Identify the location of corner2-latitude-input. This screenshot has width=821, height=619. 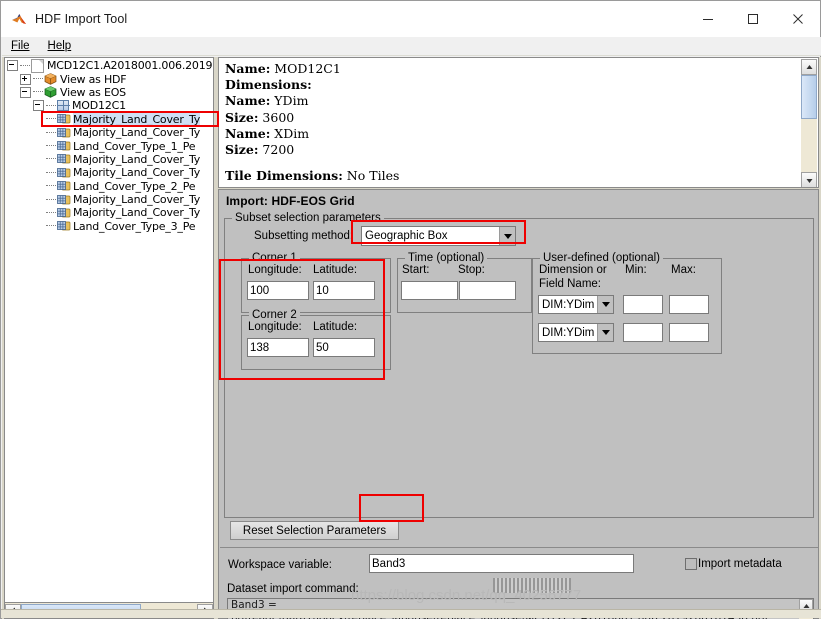
(344, 347).